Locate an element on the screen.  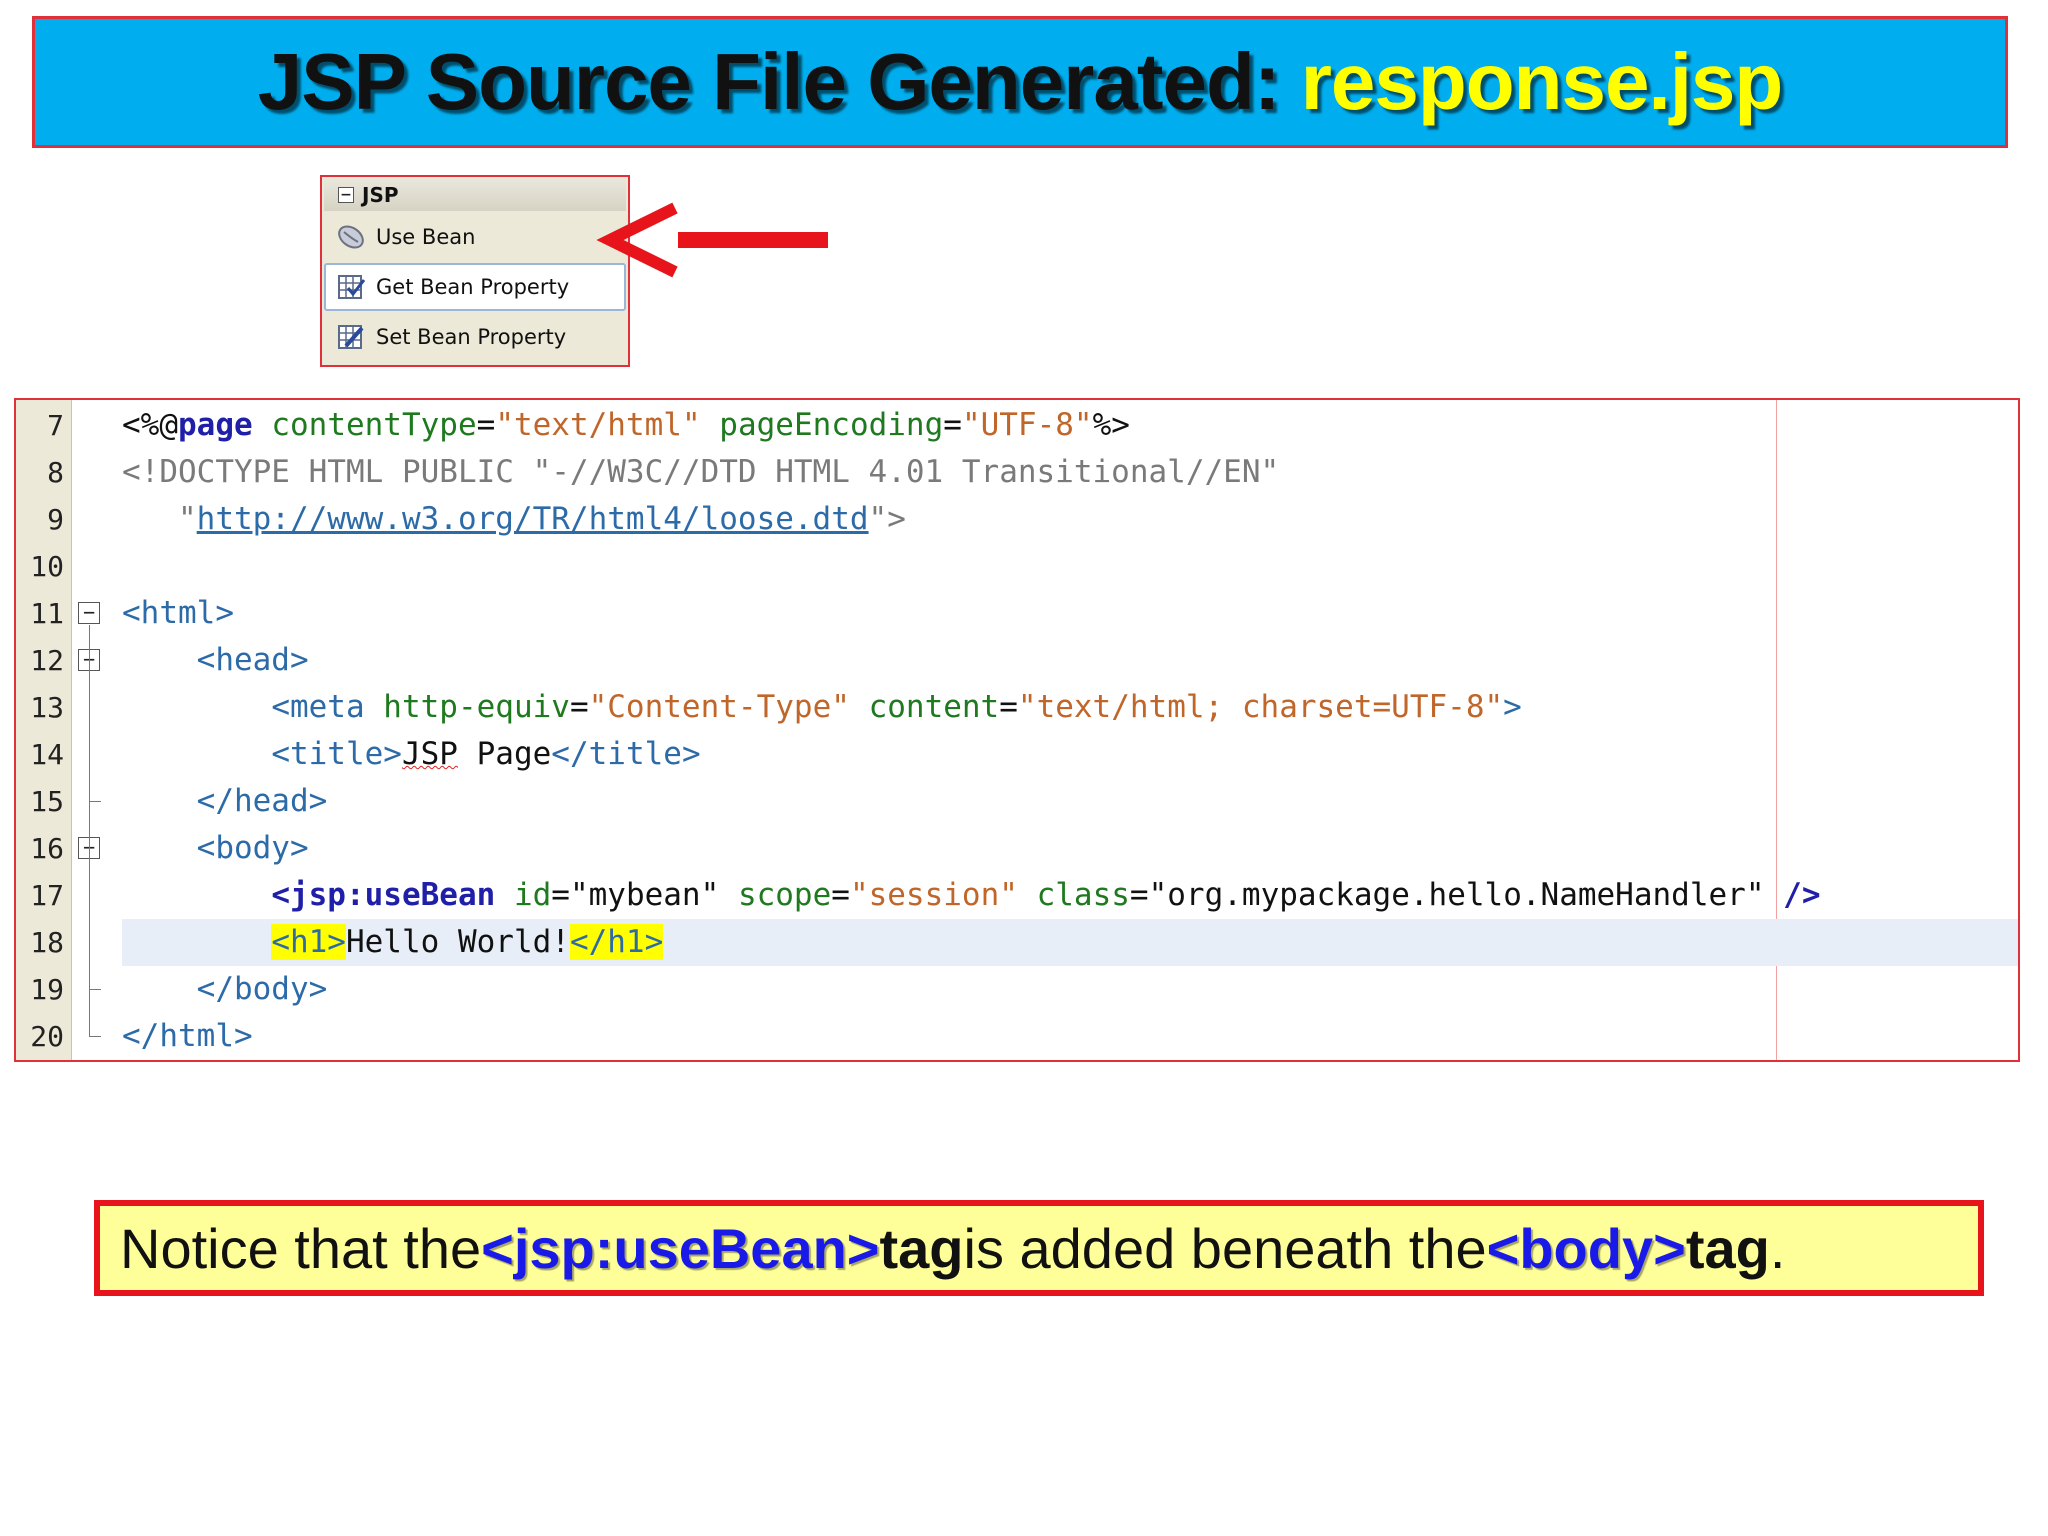
code-token: /> is located at coordinates (1802, 895).